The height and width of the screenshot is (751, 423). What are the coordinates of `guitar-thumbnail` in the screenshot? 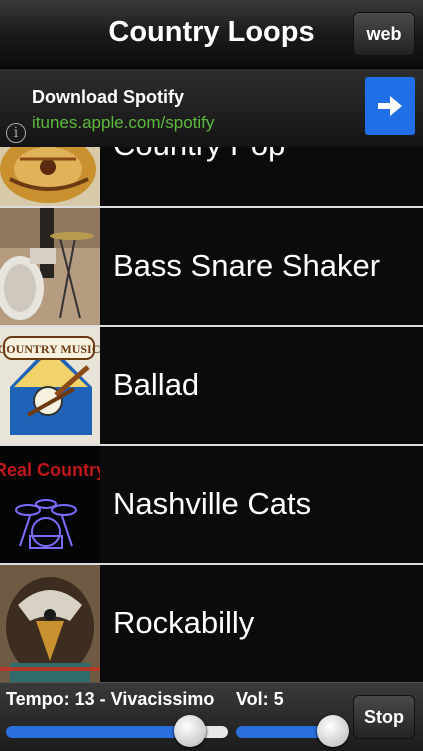 It's located at (50, 176).